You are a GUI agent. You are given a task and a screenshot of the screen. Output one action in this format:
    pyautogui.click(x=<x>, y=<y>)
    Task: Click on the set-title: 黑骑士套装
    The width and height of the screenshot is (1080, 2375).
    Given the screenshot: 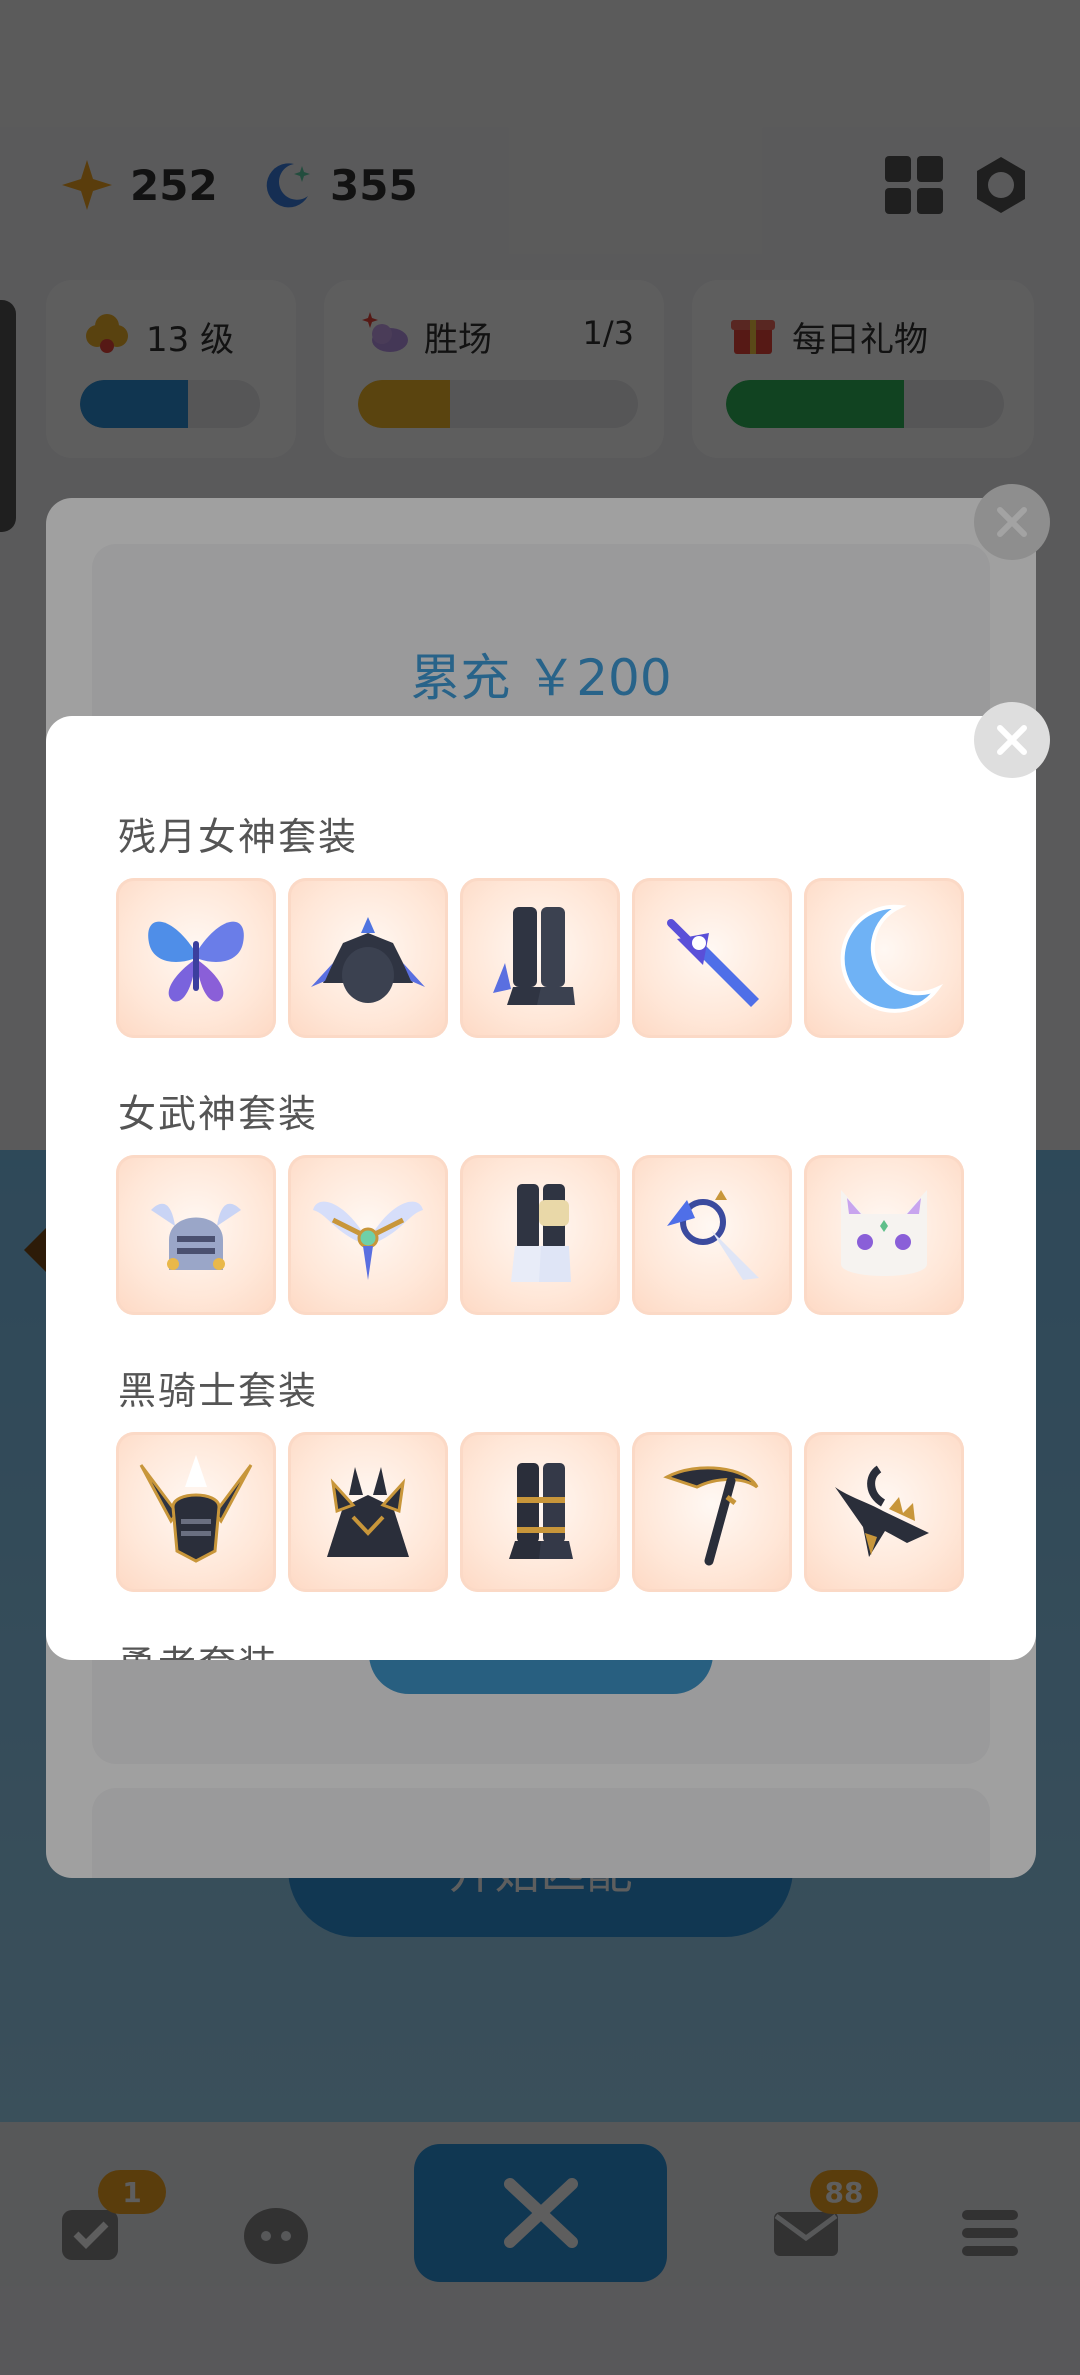 What is the action you would take?
    pyautogui.click(x=218, y=1391)
    